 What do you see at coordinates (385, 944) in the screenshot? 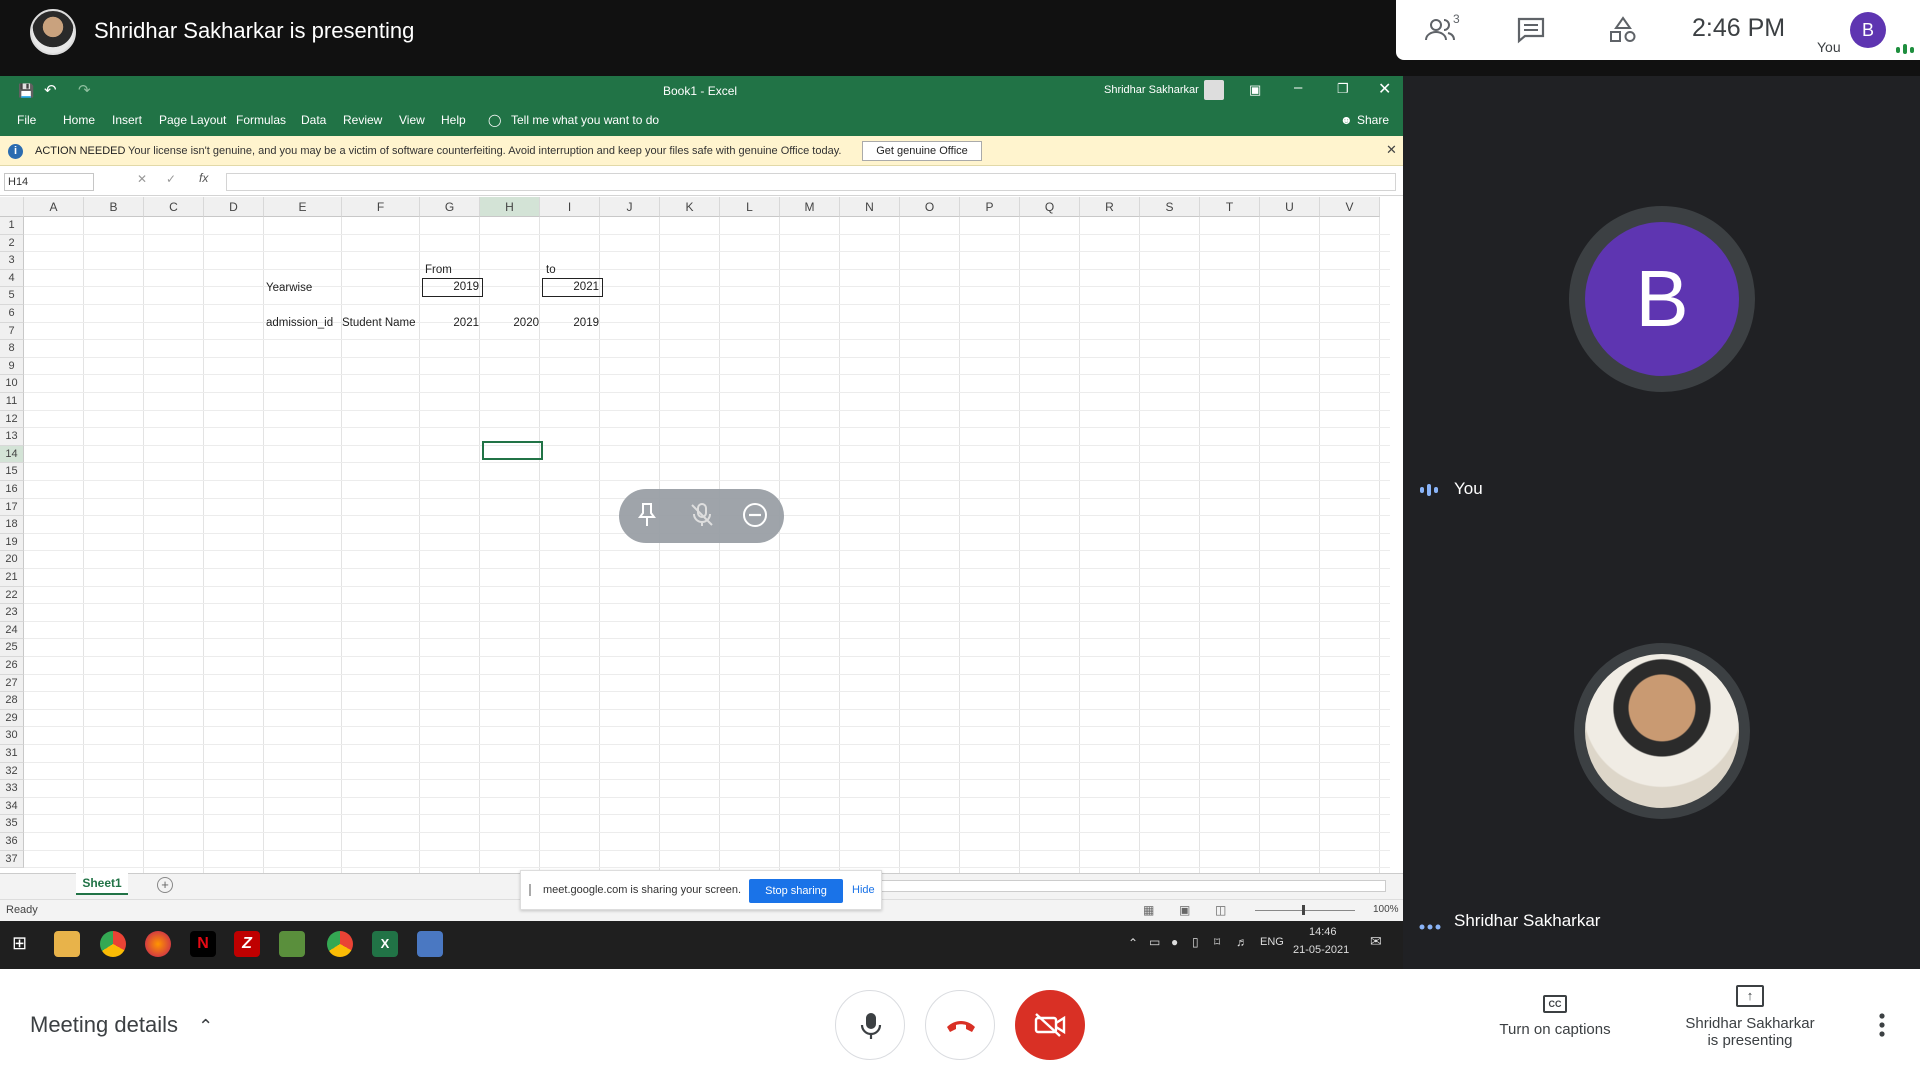
I see `excel-taskbar-icon: X` at bounding box center [385, 944].